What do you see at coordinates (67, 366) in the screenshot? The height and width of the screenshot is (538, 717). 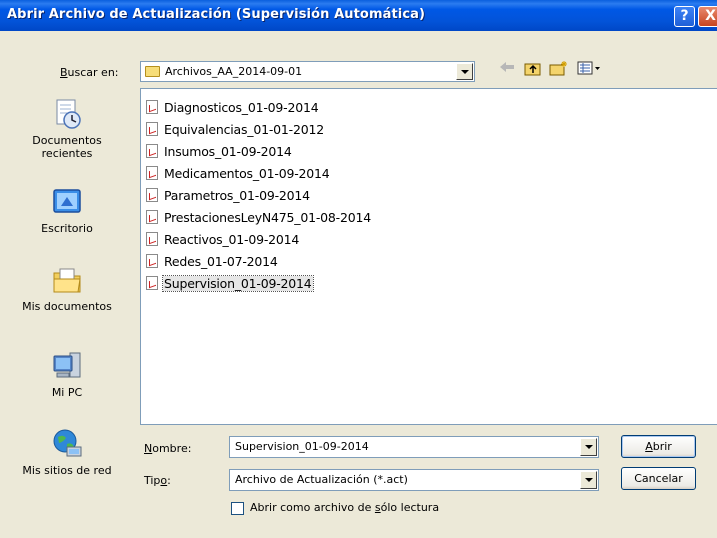 I see `my-computer-icon` at bounding box center [67, 366].